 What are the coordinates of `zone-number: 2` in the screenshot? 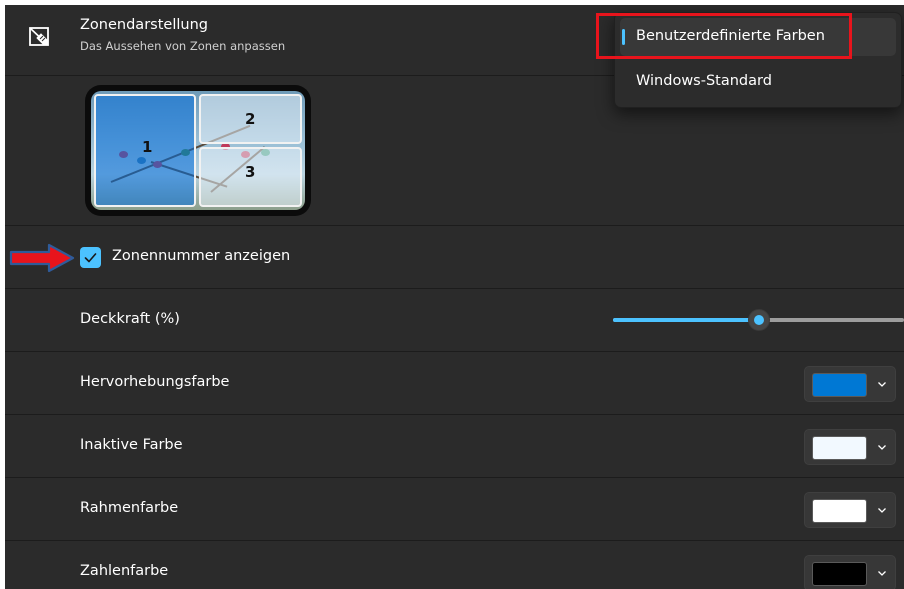 It's located at (250, 119).